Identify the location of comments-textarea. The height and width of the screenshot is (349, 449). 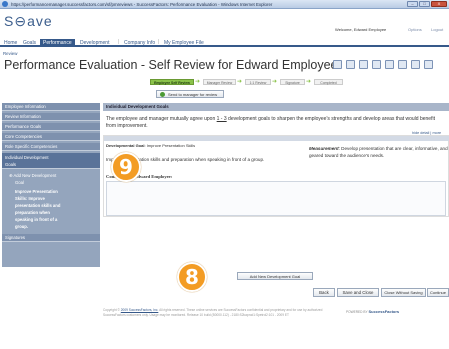
(276, 198).